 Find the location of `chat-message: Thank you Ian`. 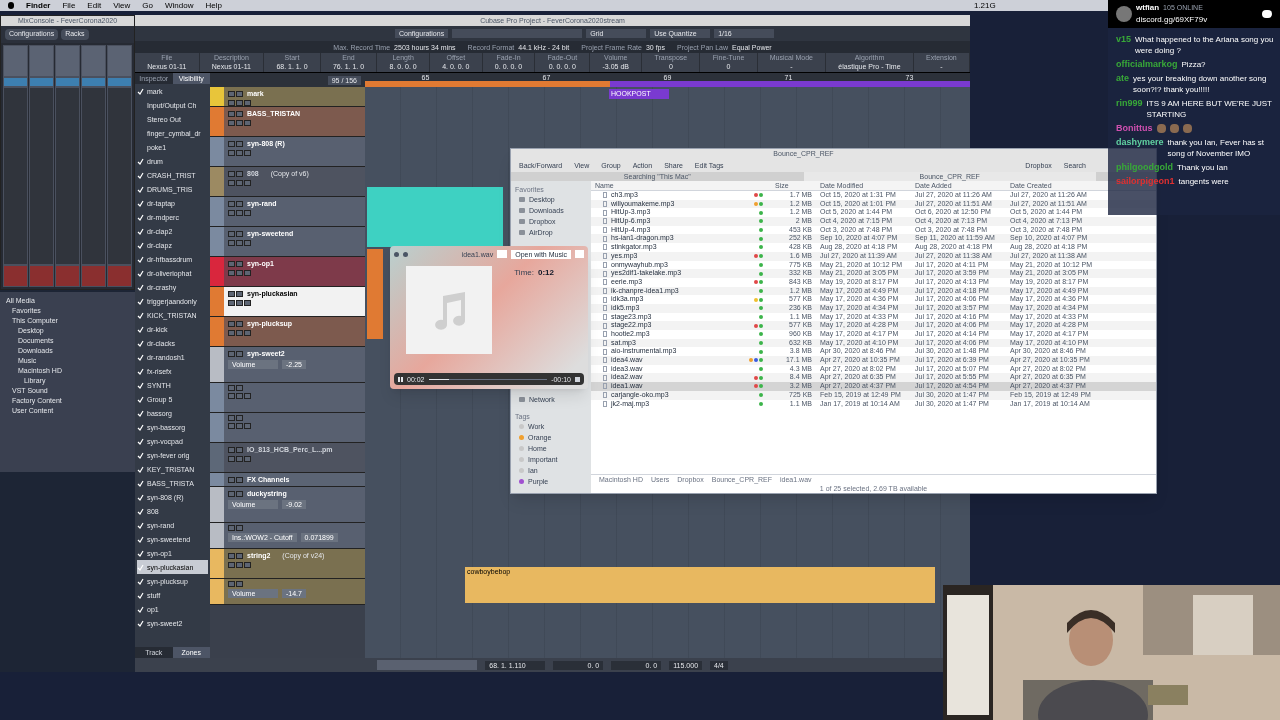

chat-message: Thank you Ian is located at coordinates (1202, 167).